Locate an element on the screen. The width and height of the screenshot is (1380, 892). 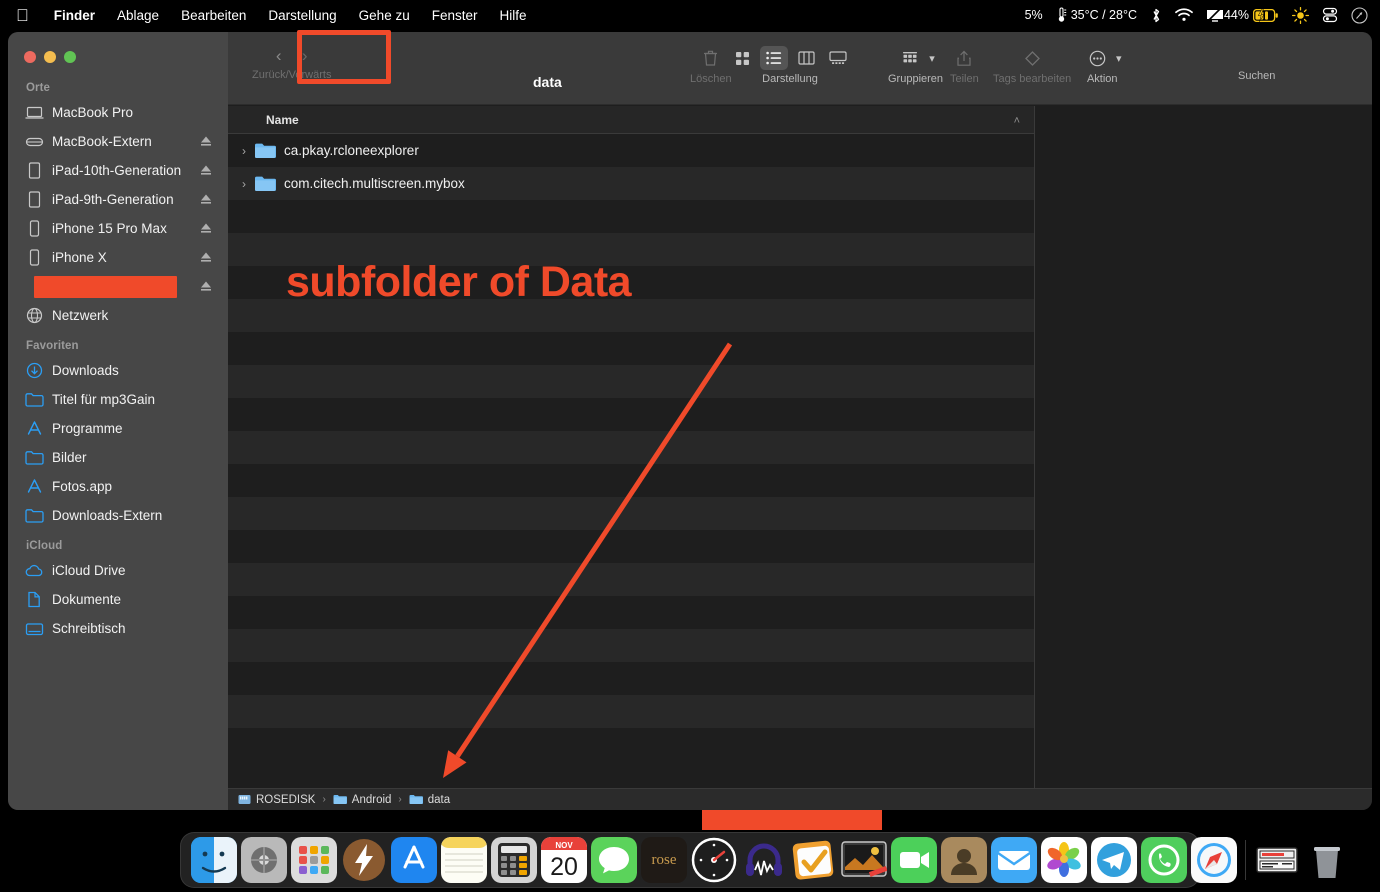
display-icon is located at coordinates (1215, 15).